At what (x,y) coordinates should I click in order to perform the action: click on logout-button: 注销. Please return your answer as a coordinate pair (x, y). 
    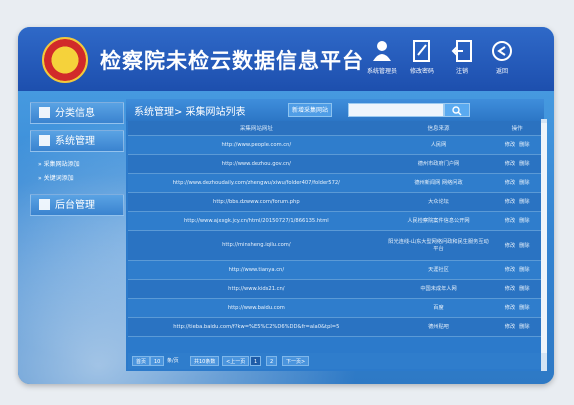
    Looking at the image, I should click on (462, 57).